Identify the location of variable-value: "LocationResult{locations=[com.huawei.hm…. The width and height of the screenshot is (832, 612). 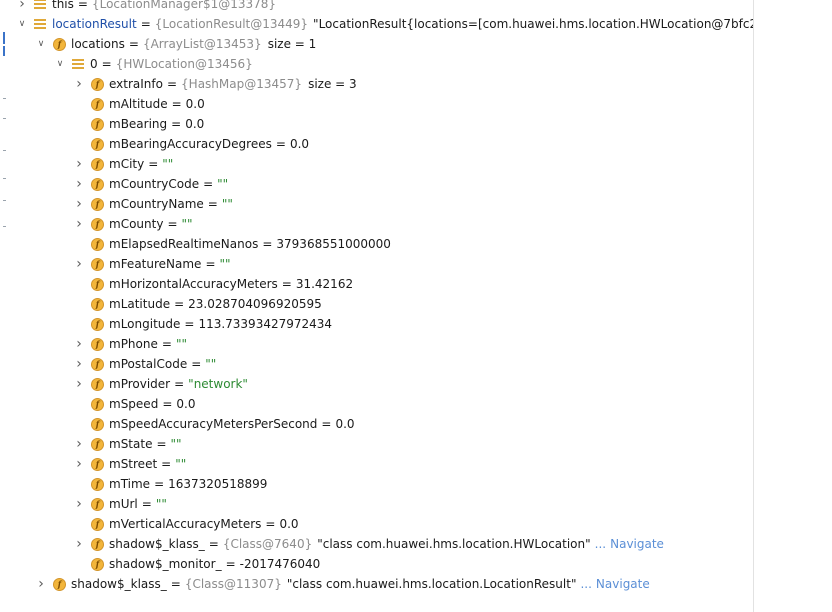
(533, 24).